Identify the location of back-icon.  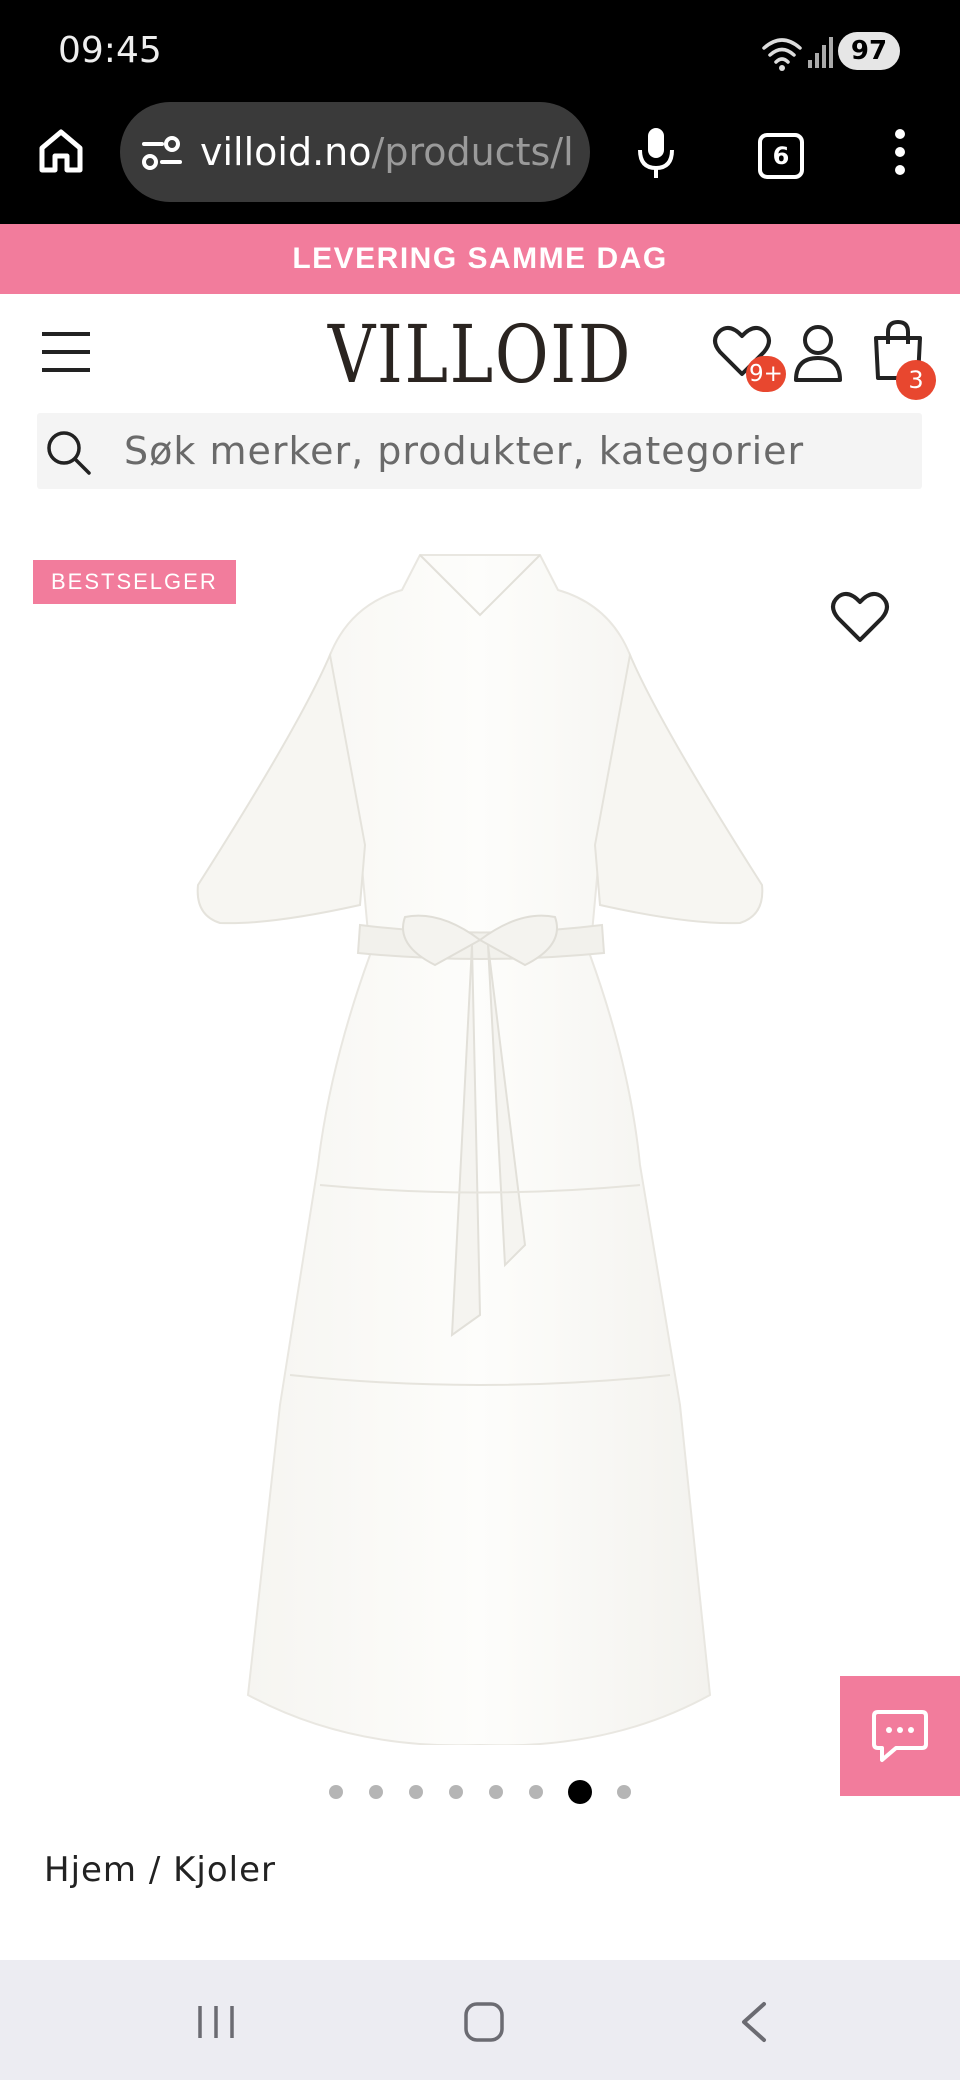
(753, 2024).